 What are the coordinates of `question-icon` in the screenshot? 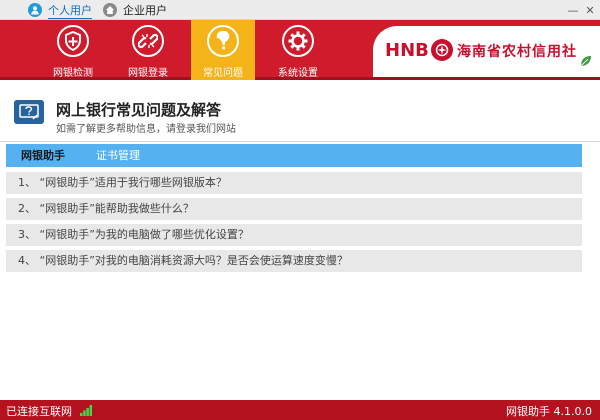 It's located at (223, 41).